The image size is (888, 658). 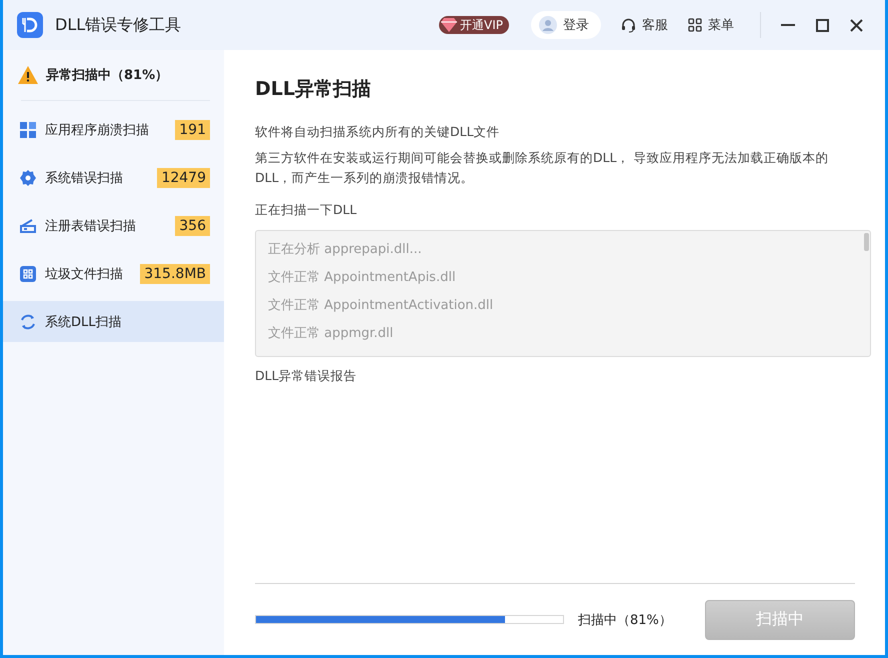 I want to click on headset-icon, so click(x=628, y=25).